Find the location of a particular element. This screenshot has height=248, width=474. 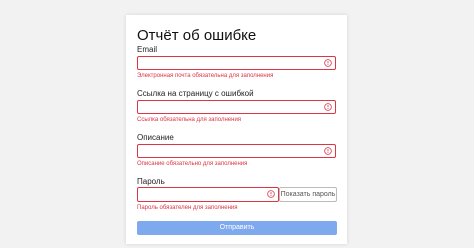

password-input is located at coordinates (204, 198).